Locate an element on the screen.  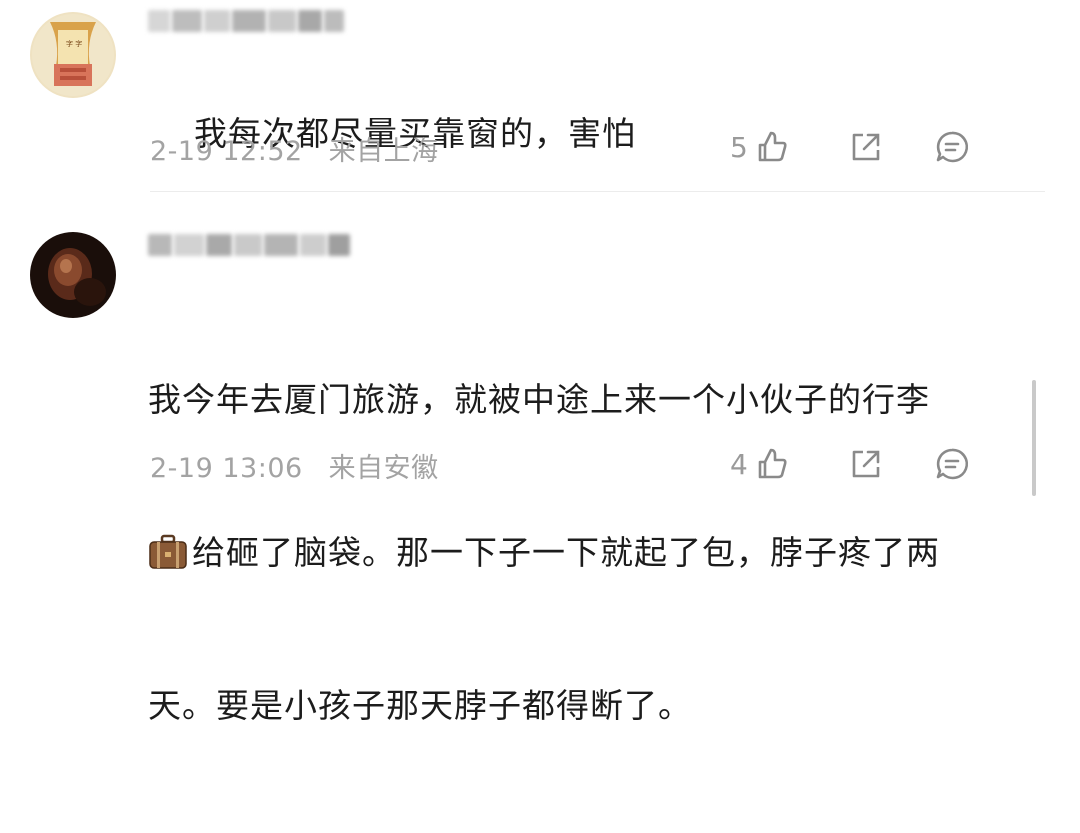
comment-text-line-3: 天。要是小孩子那天脖子都得断了。 is located at coordinates (420, 705).